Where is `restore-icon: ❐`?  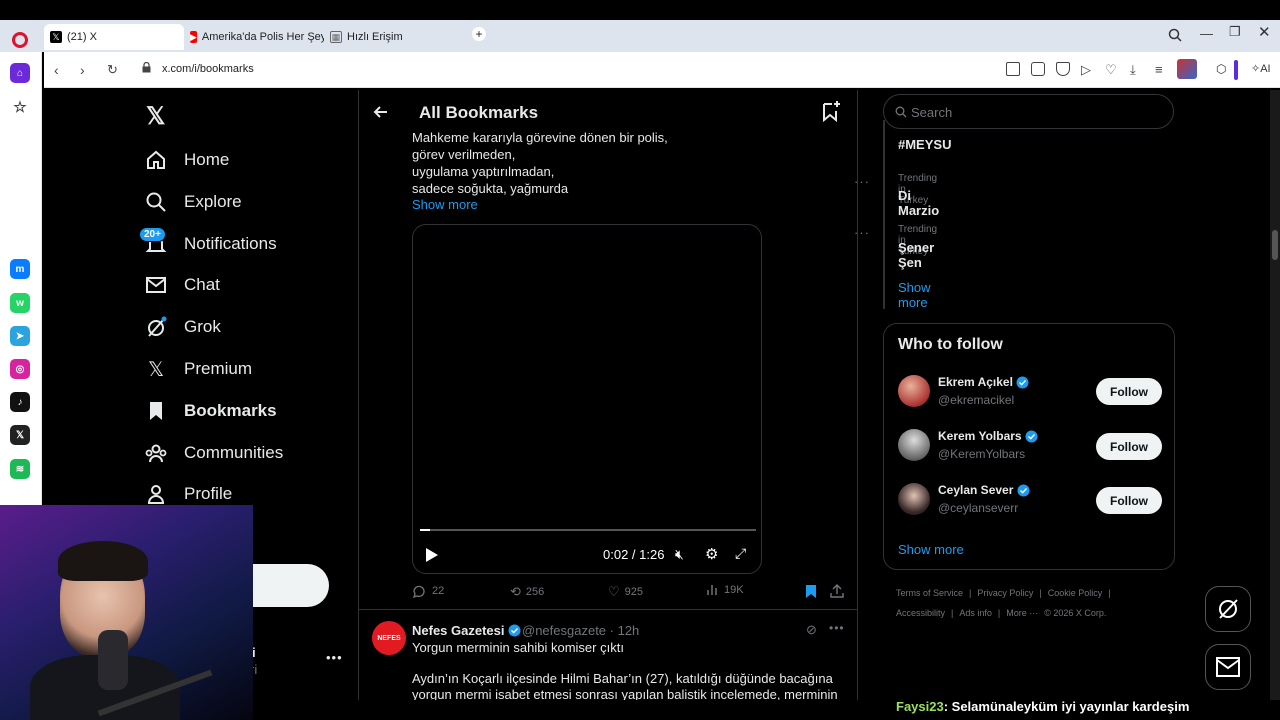
restore-icon: ❐ is located at coordinates (1235, 32).